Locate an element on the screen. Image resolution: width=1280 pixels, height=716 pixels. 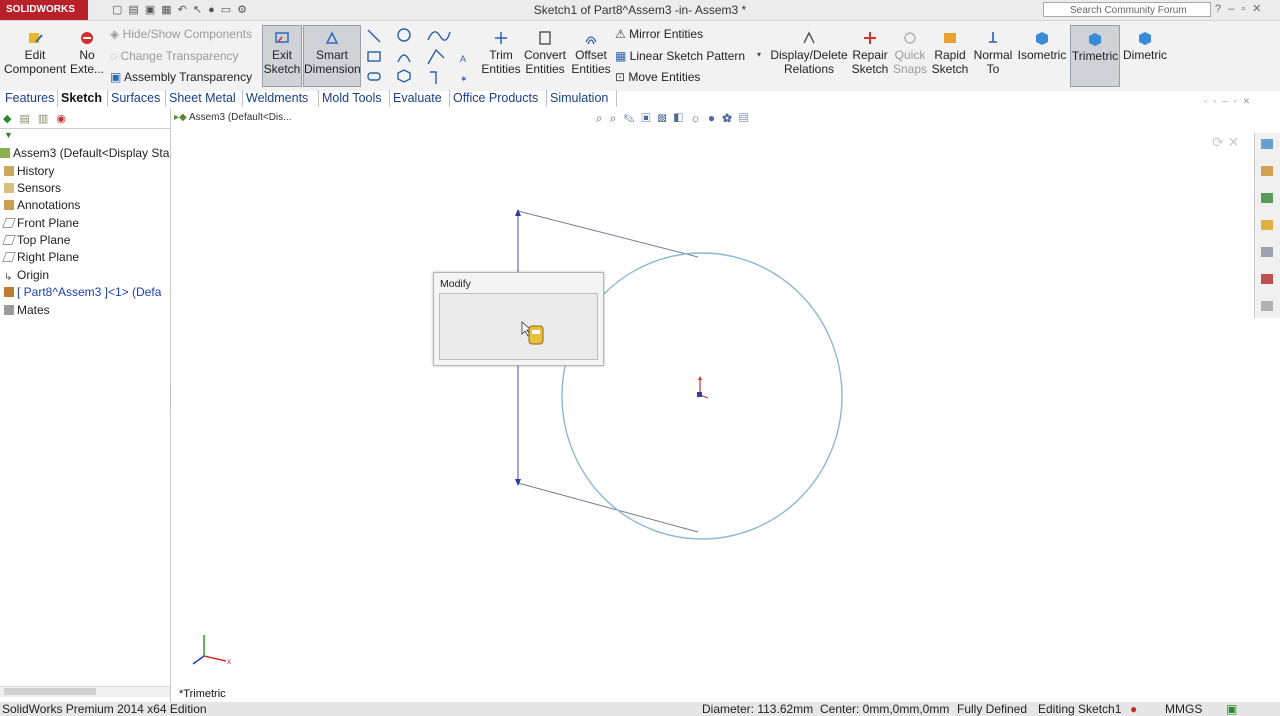
busy-cursor-icon is located at coordinates (532, 333).